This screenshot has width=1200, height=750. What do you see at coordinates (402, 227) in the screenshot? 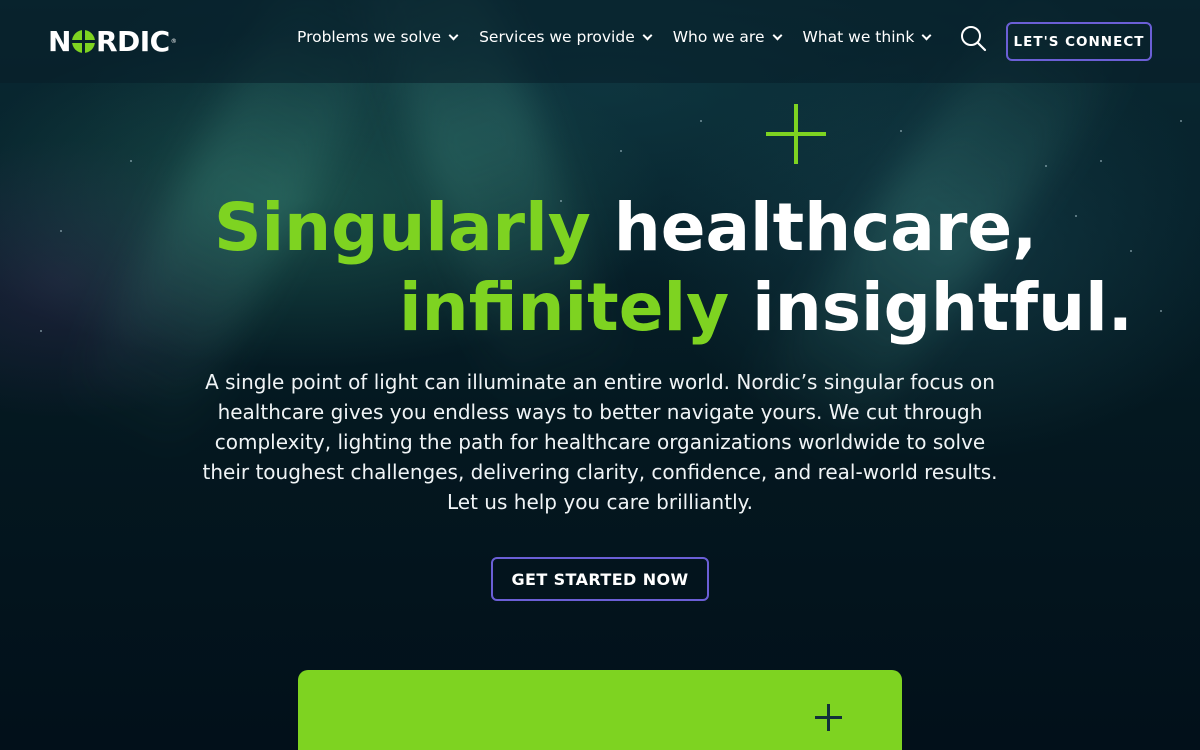
I see `headline-accent-word: Singularly` at bounding box center [402, 227].